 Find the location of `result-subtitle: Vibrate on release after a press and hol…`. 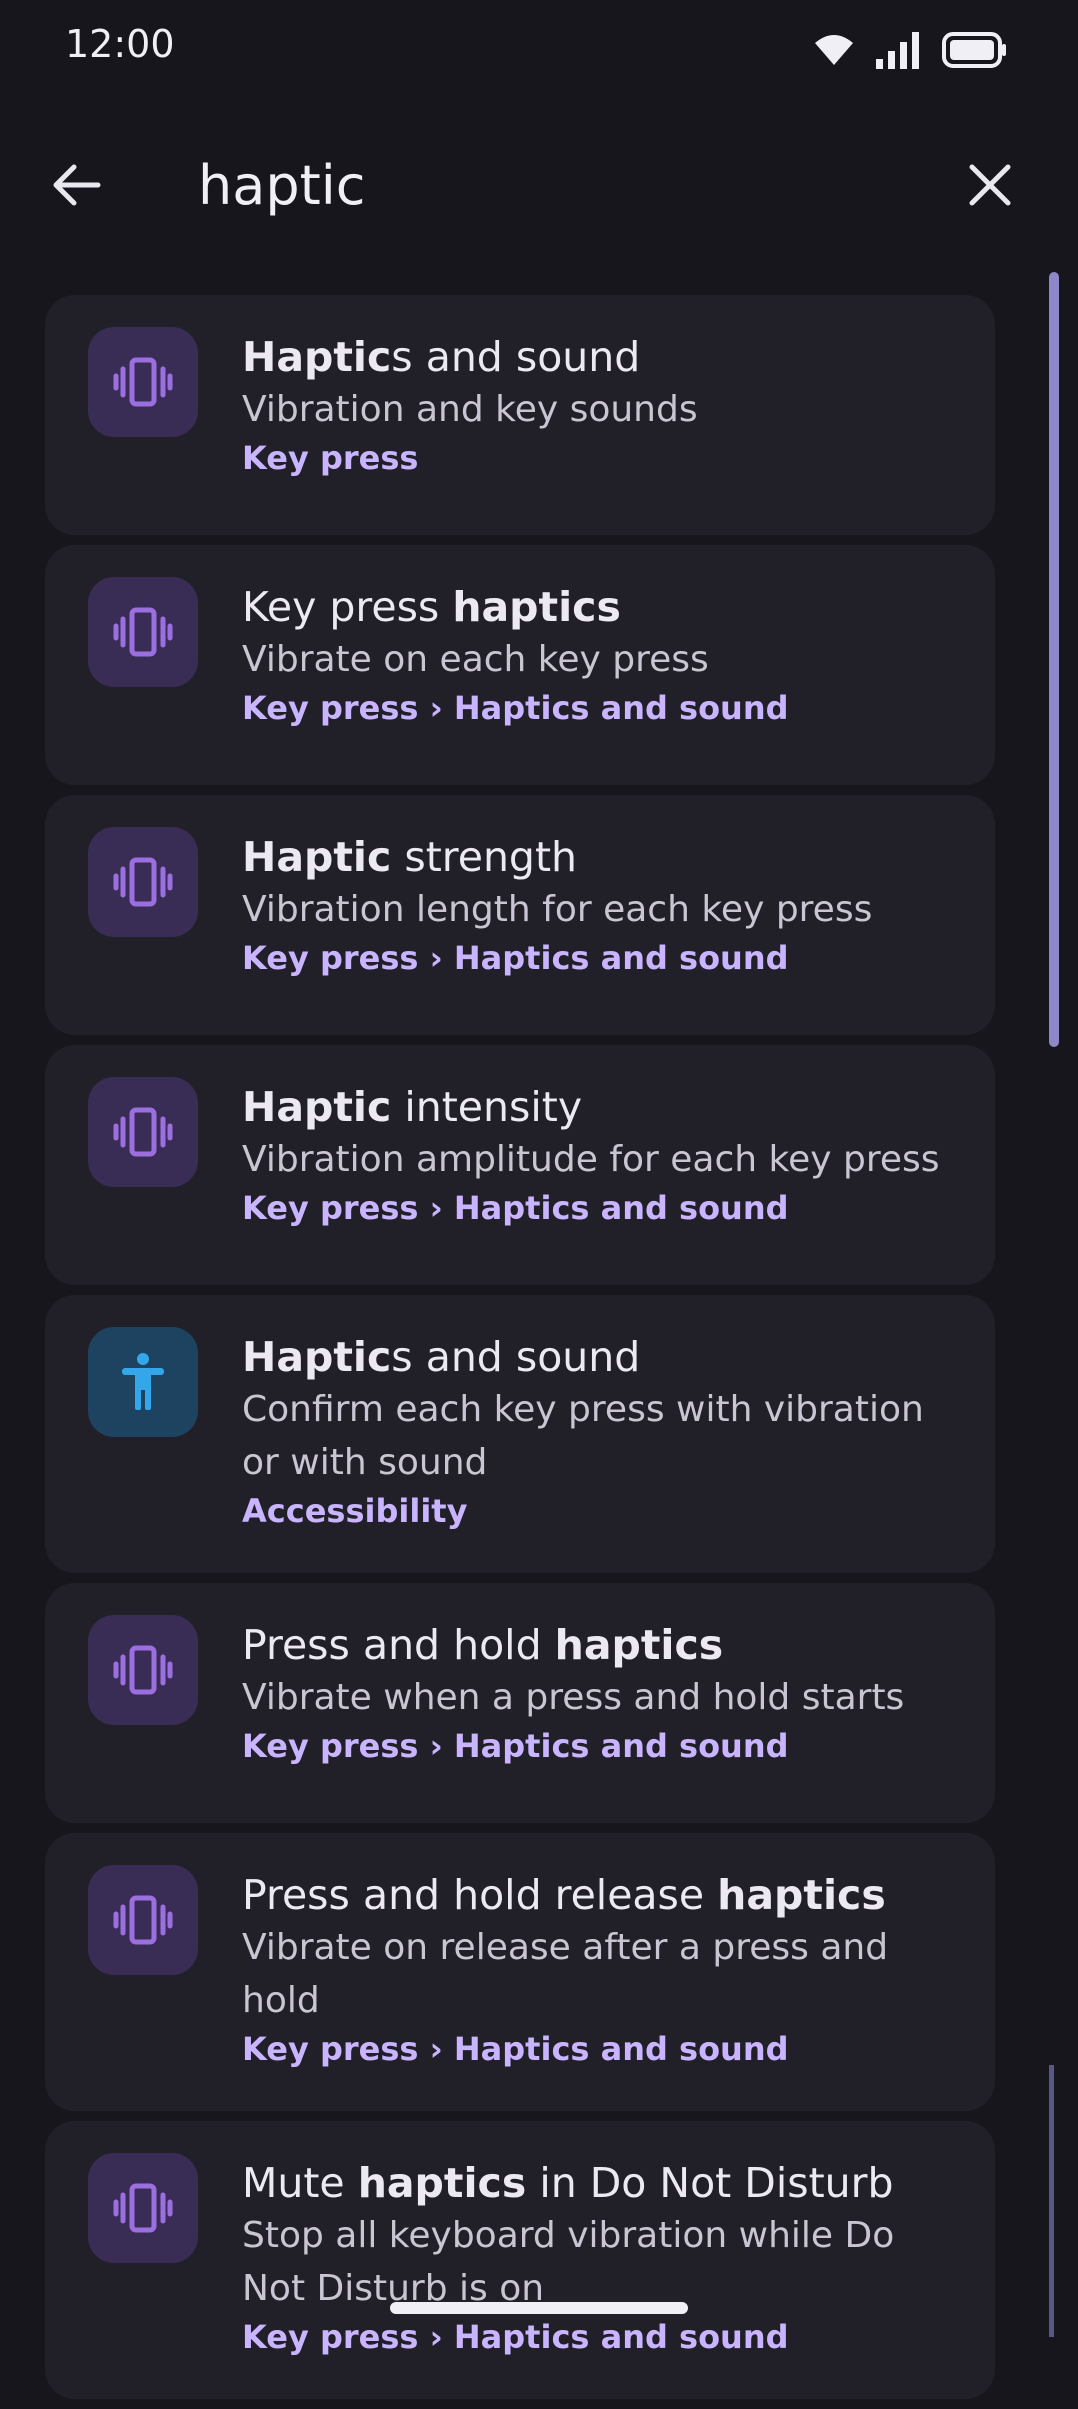

result-subtitle: Vibrate on release after a press and hol… is located at coordinates (565, 1974).